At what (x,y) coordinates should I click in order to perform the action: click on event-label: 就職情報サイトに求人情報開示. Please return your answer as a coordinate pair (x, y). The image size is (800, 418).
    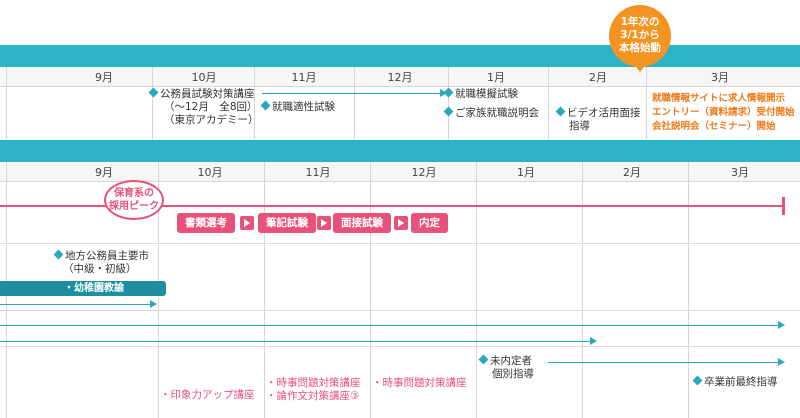
    Looking at the image, I should click on (719, 98).